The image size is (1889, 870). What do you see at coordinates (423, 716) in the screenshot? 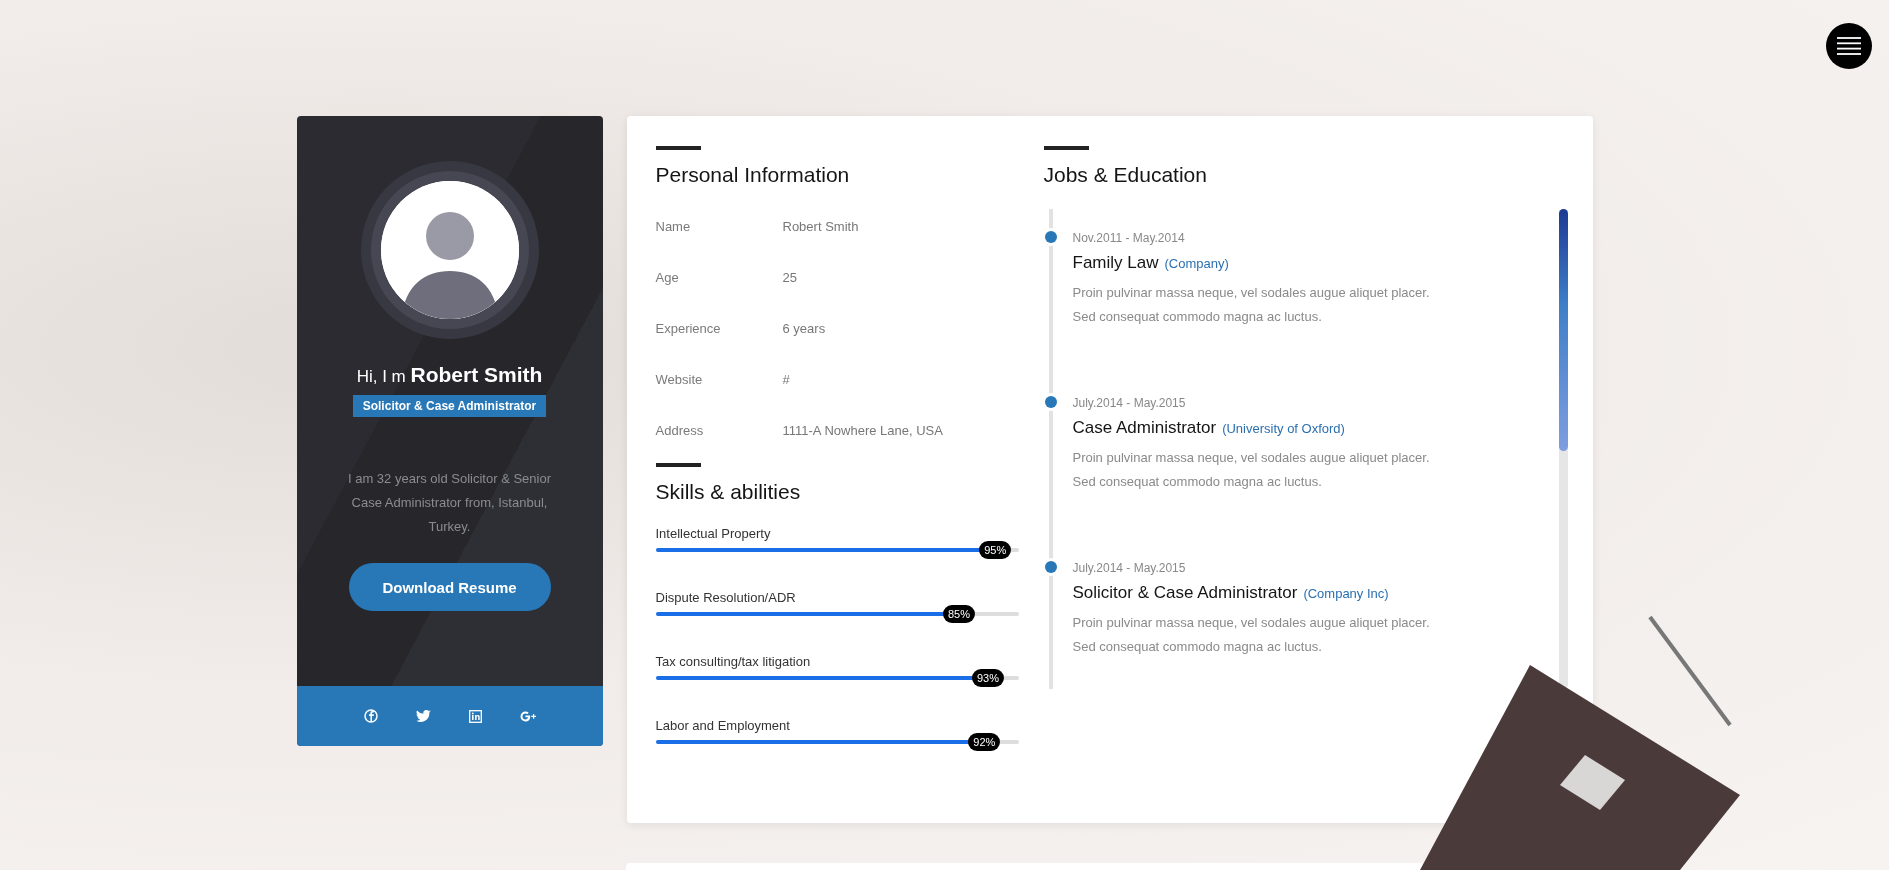
I see `bird-icon` at bounding box center [423, 716].